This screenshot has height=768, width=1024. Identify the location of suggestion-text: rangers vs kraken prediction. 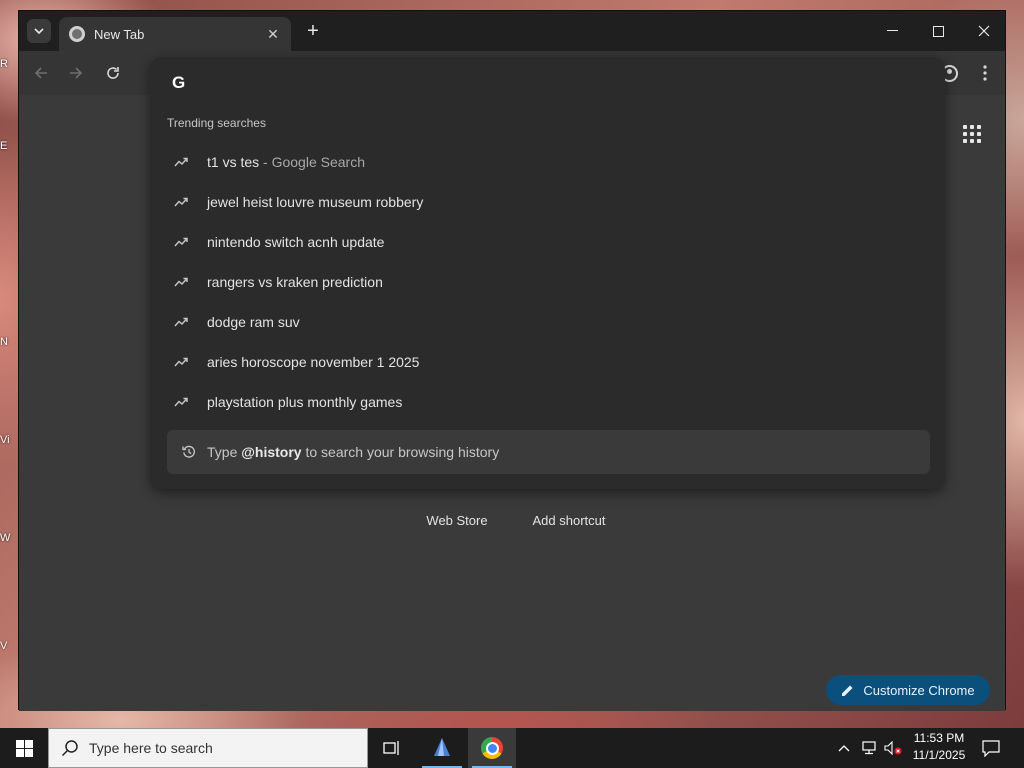
(295, 282).